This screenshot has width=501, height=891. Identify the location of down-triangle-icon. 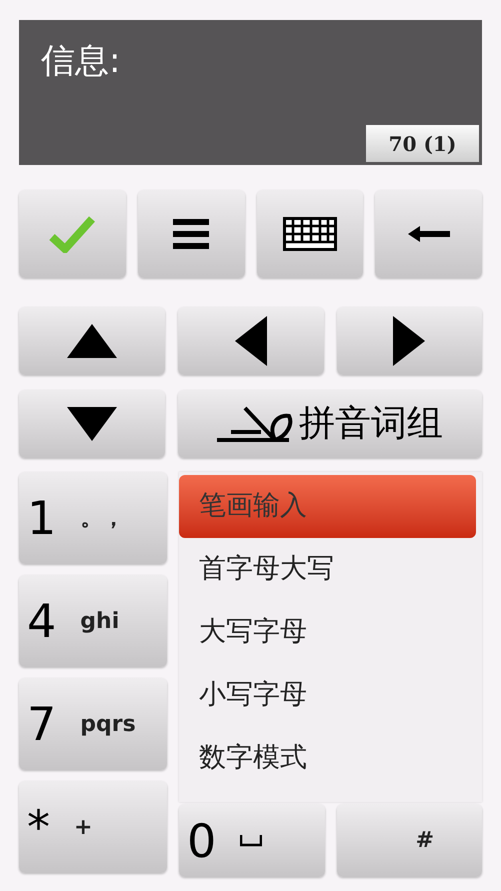
(92, 424).